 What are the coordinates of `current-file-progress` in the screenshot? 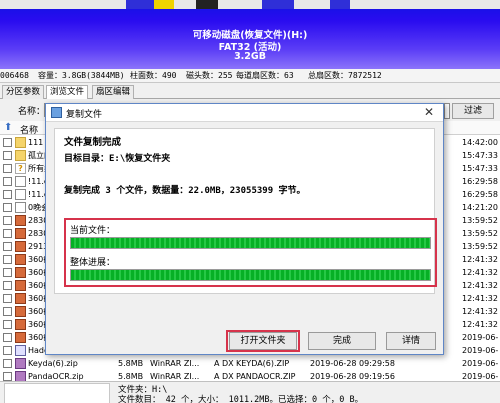 It's located at (250, 243).